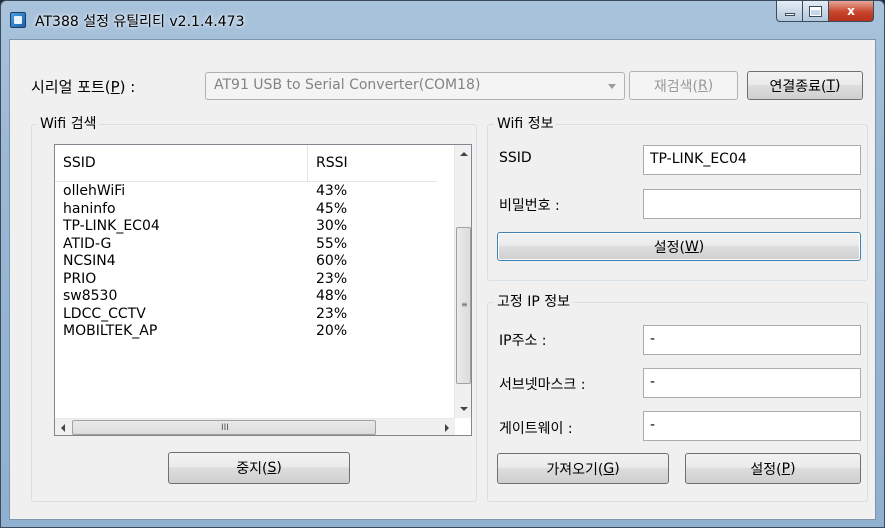 The image size is (885, 528). What do you see at coordinates (332, 261) in the screenshot?
I see `row-rssi: 60%` at bounding box center [332, 261].